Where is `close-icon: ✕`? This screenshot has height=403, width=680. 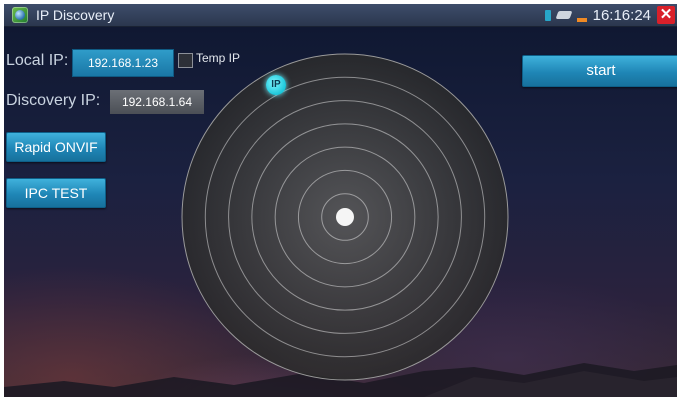
close-icon: ✕ is located at coordinates (666, 15).